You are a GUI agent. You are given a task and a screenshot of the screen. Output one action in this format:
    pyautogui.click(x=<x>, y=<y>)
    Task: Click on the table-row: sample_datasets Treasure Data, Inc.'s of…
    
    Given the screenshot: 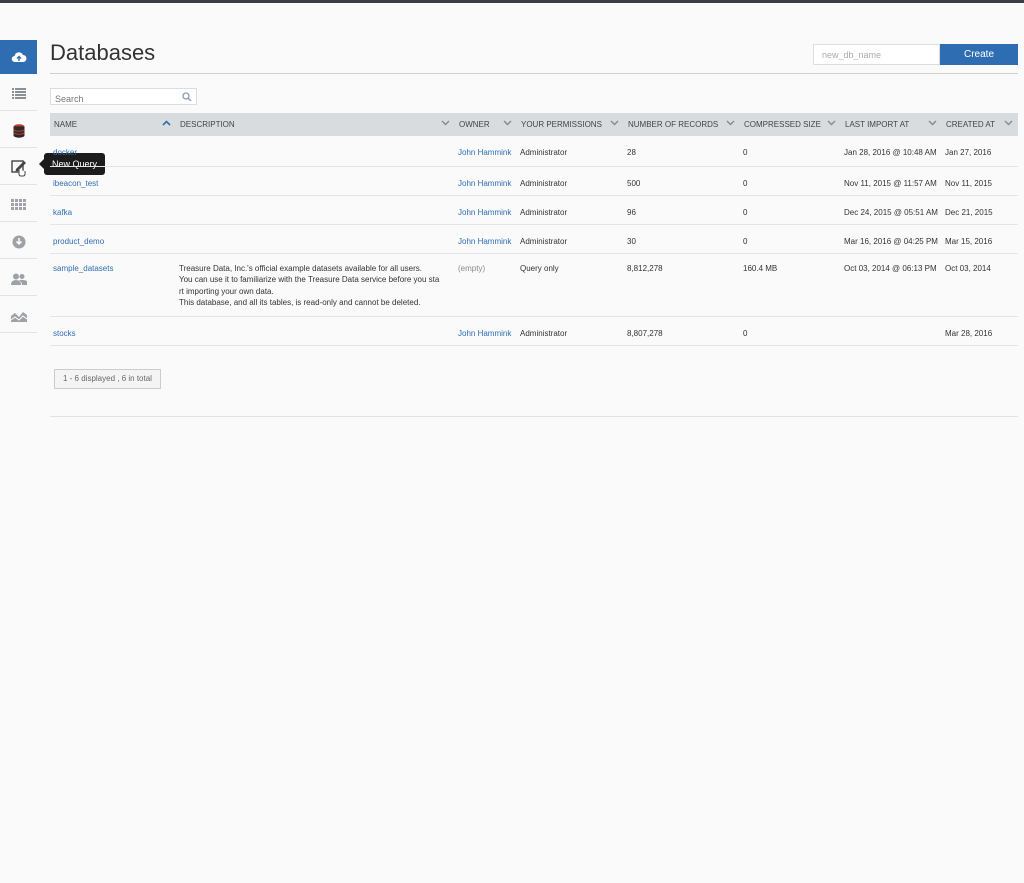 What is the action you would take?
    pyautogui.click(x=534, y=285)
    